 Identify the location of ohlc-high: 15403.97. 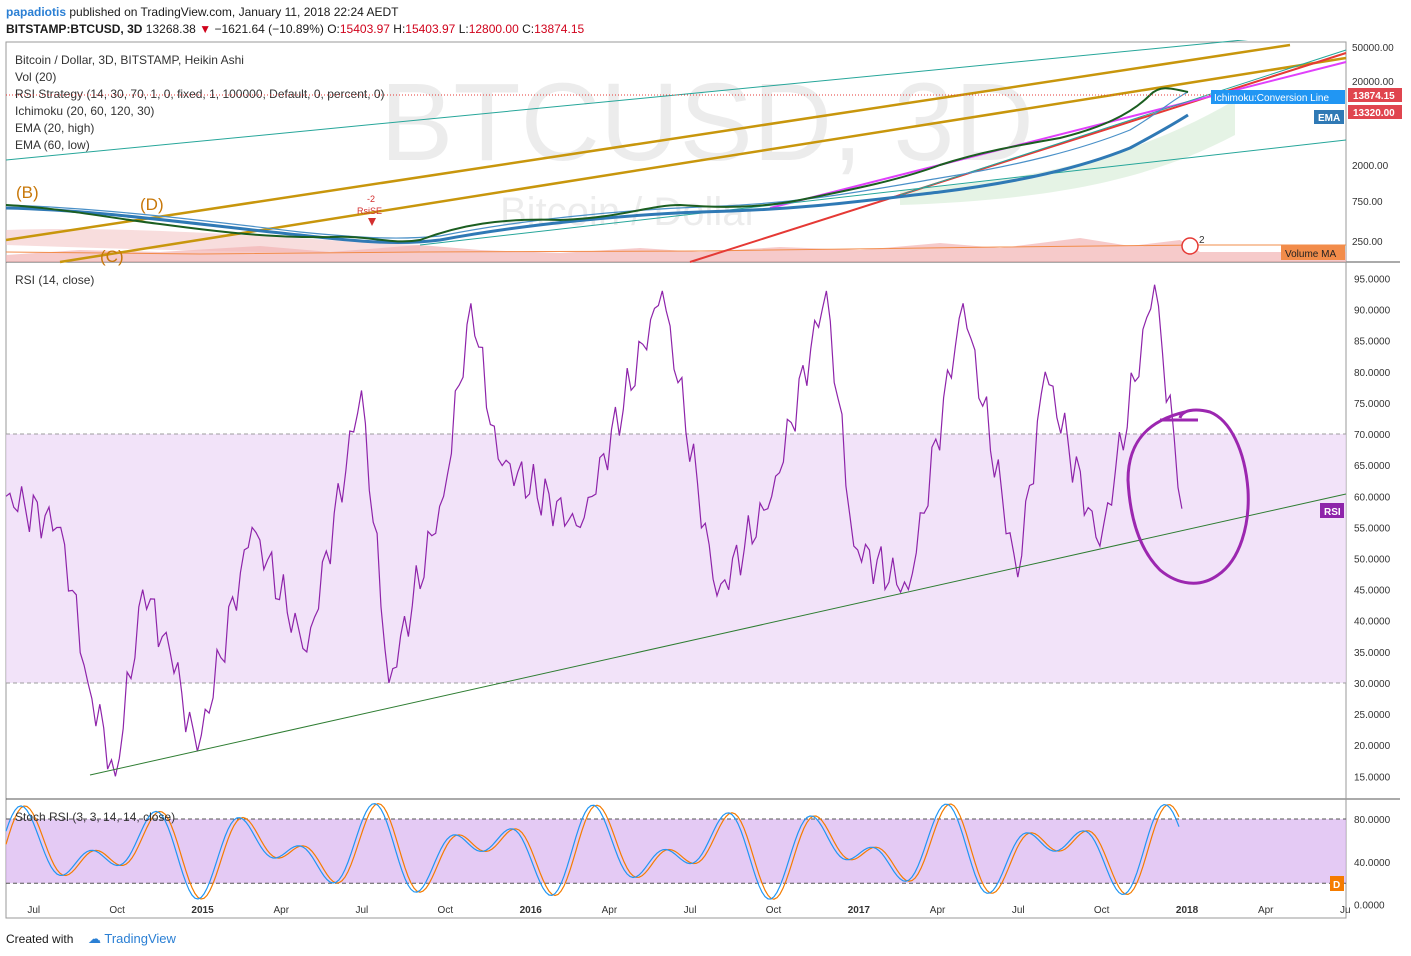
(430, 29).